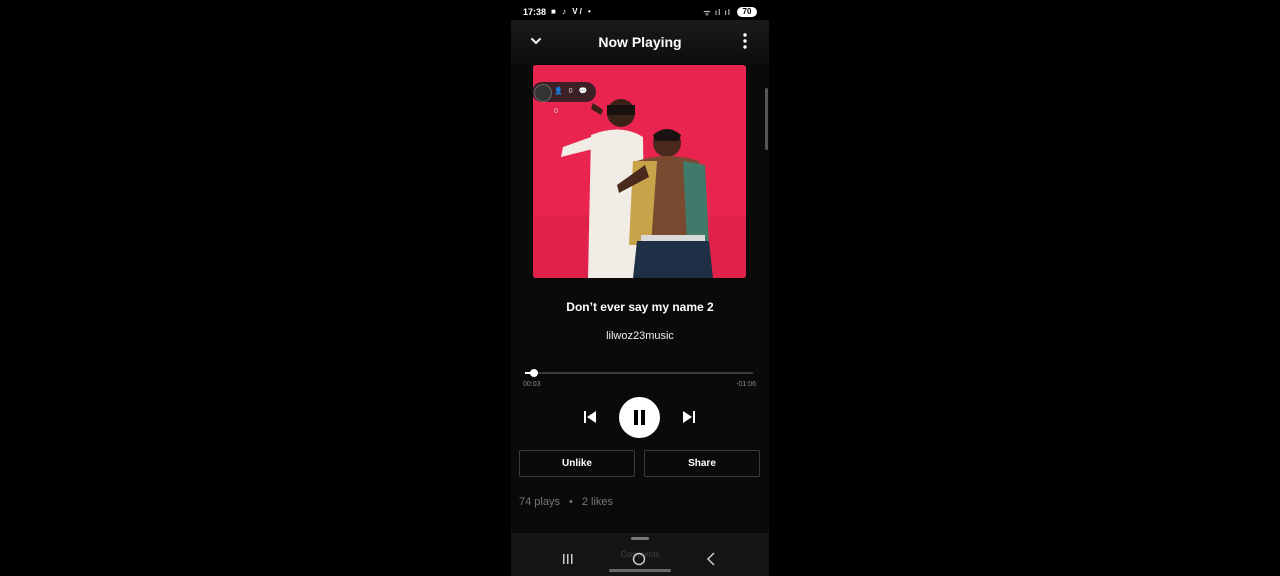 The image size is (1280, 576). I want to click on status-time: 17:38, so click(535, 12).